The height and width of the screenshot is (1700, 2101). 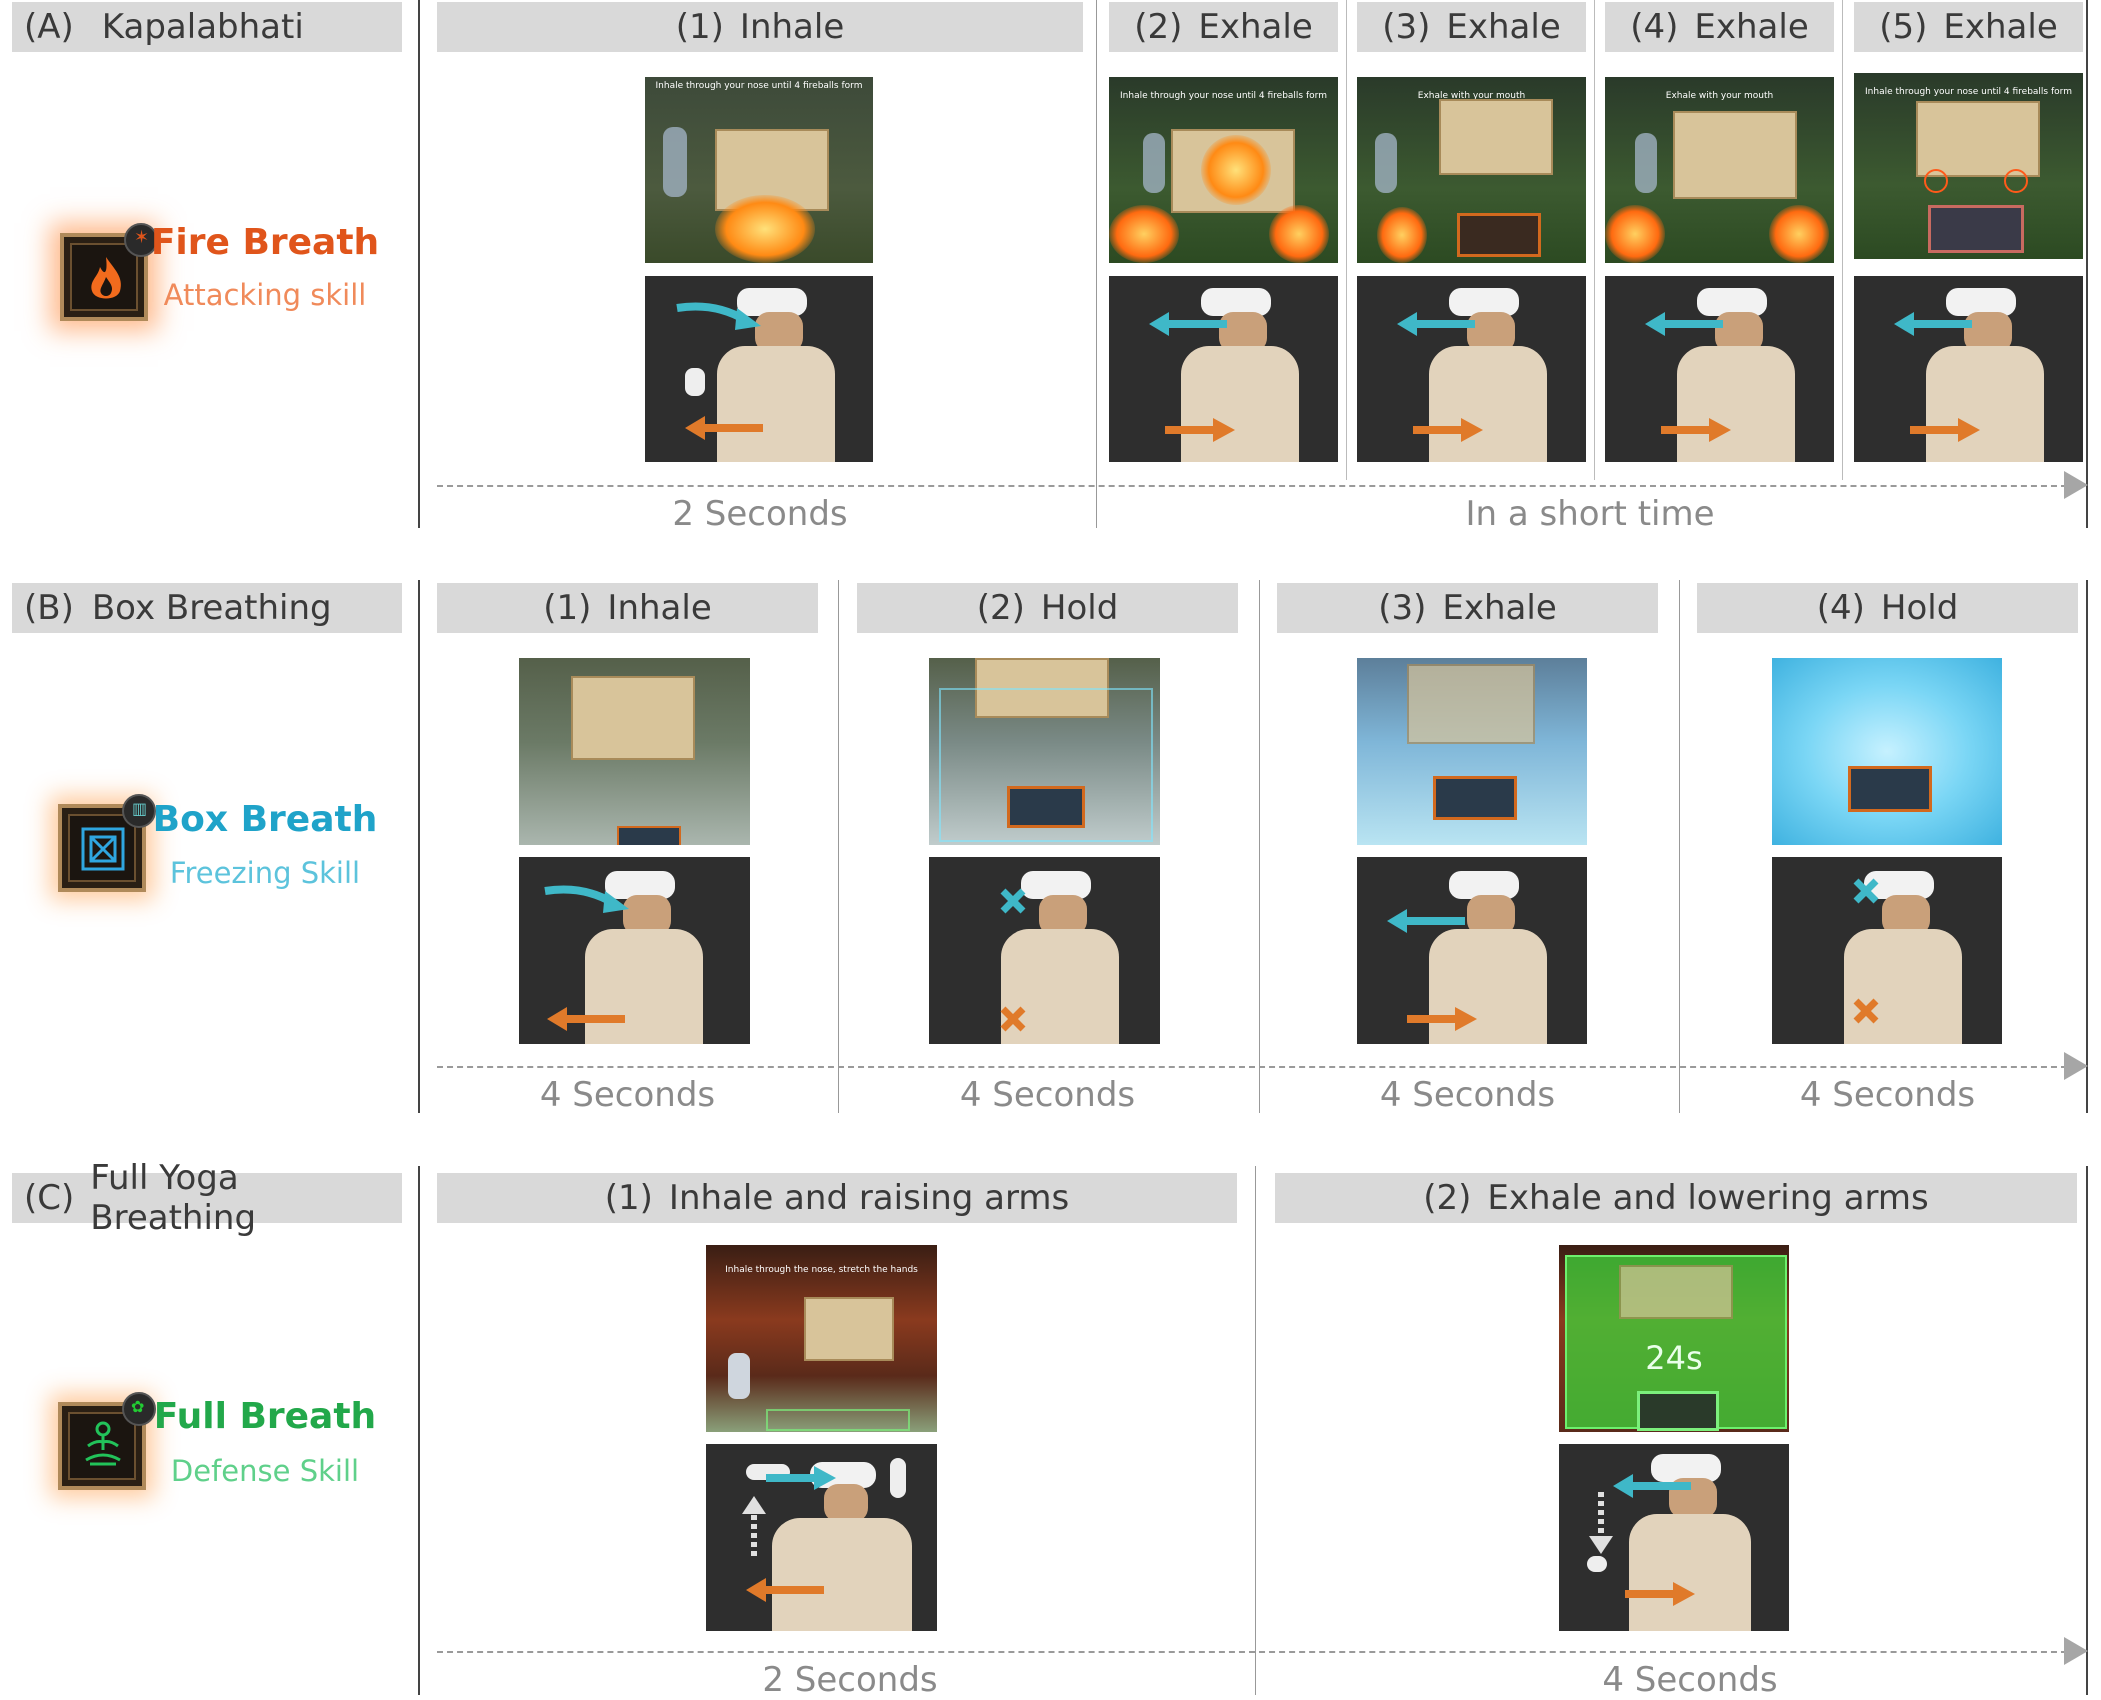 I want to click on step-header-c1: (1) Inhale and raising arms, so click(x=837, y=1198).